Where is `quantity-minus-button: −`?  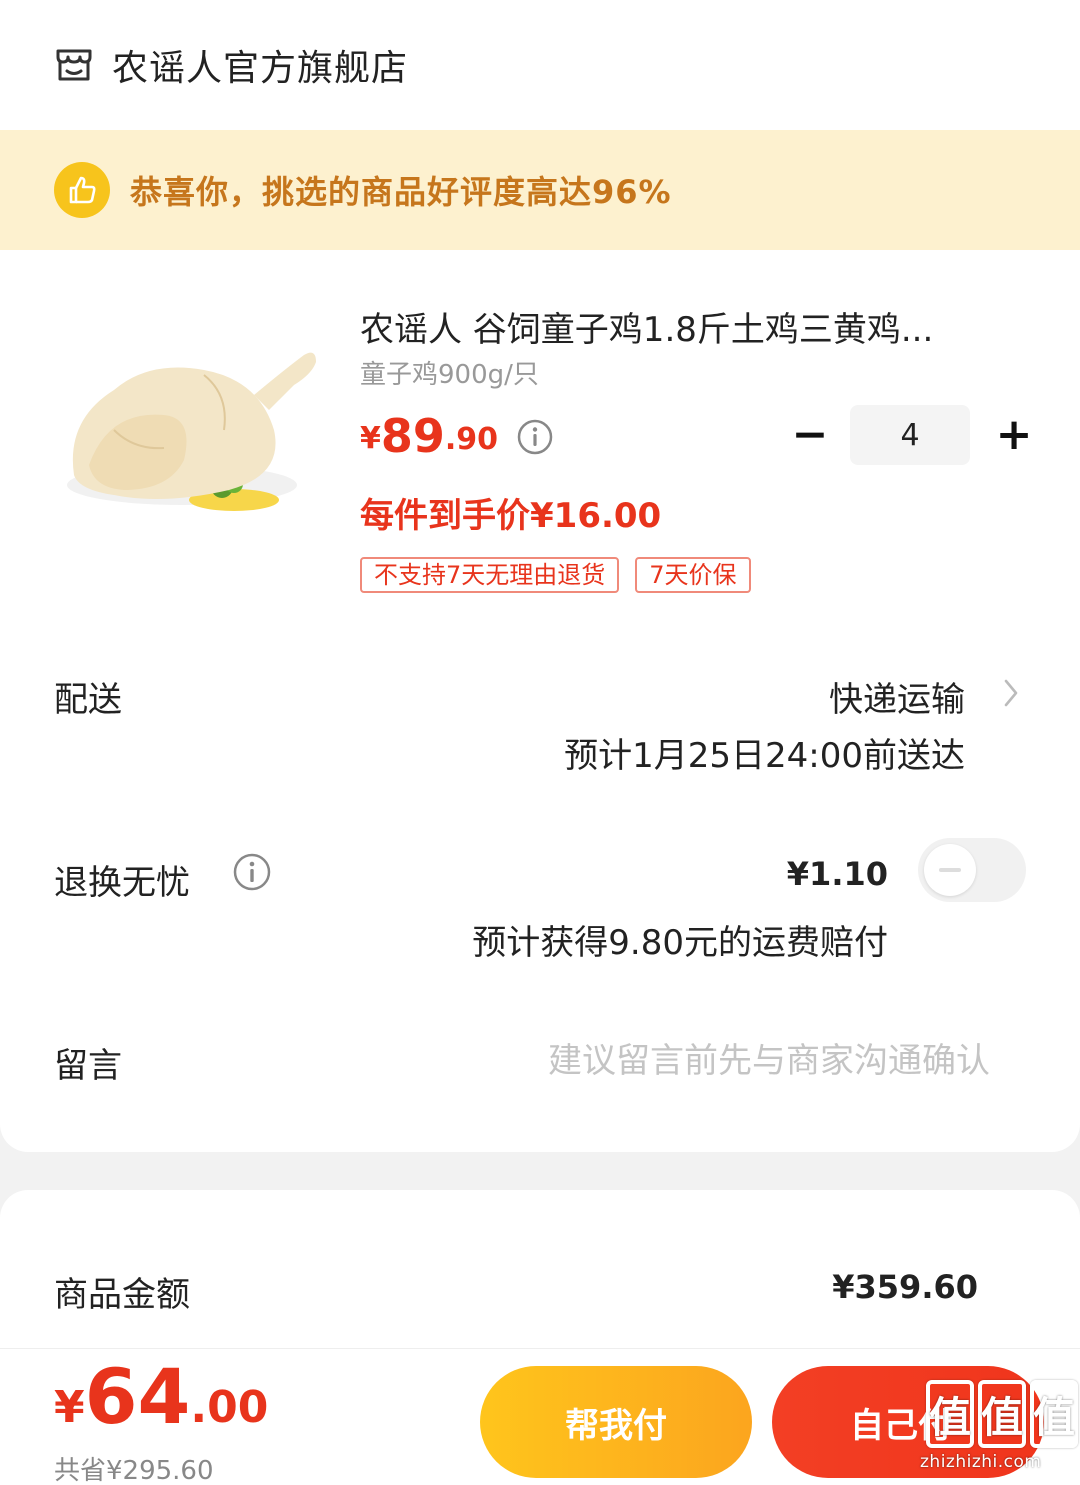
quantity-minus-button: − is located at coordinates (810, 435).